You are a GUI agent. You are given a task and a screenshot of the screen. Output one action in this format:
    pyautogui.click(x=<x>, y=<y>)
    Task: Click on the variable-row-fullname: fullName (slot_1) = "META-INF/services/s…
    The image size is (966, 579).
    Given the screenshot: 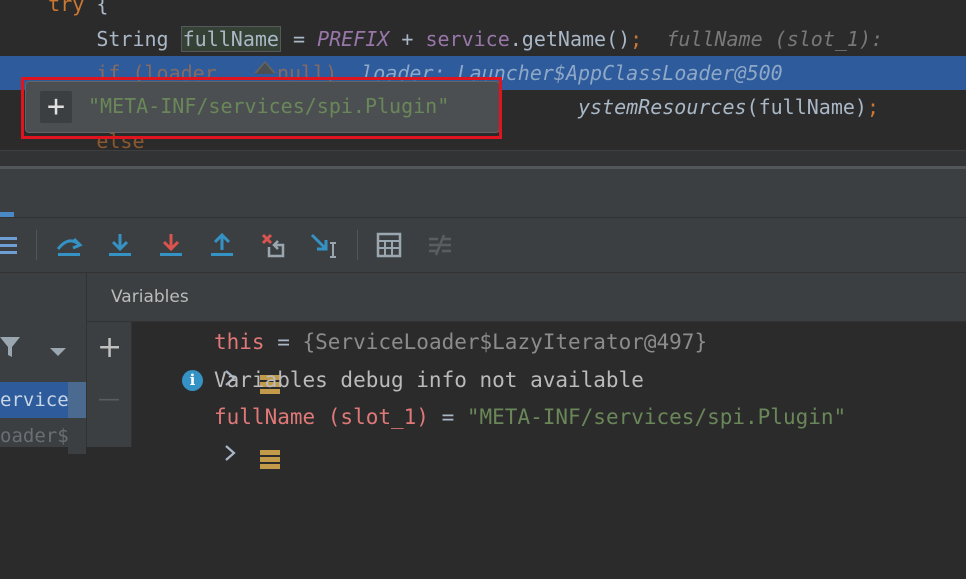 What is the action you would take?
    pyautogui.click(x=549, y=434)
    